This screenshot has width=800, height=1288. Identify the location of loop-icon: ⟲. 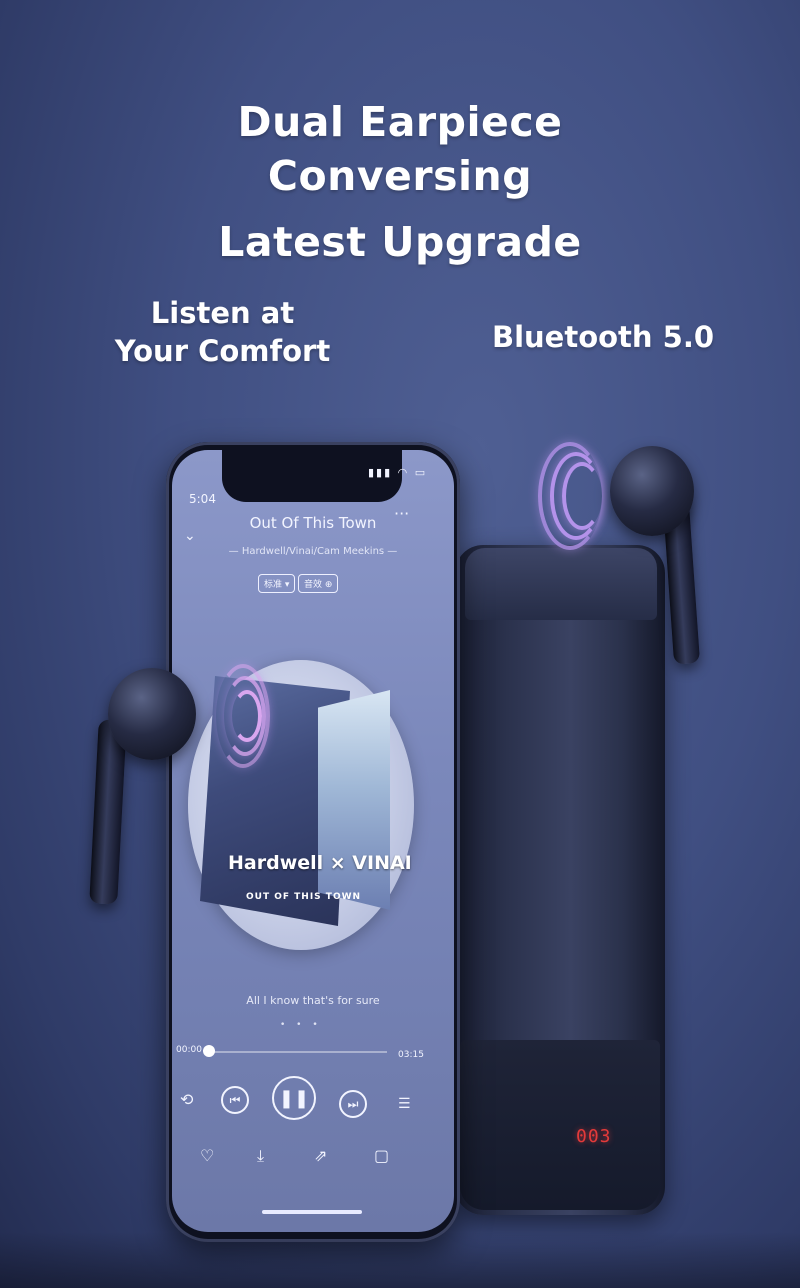
(186, 1099).